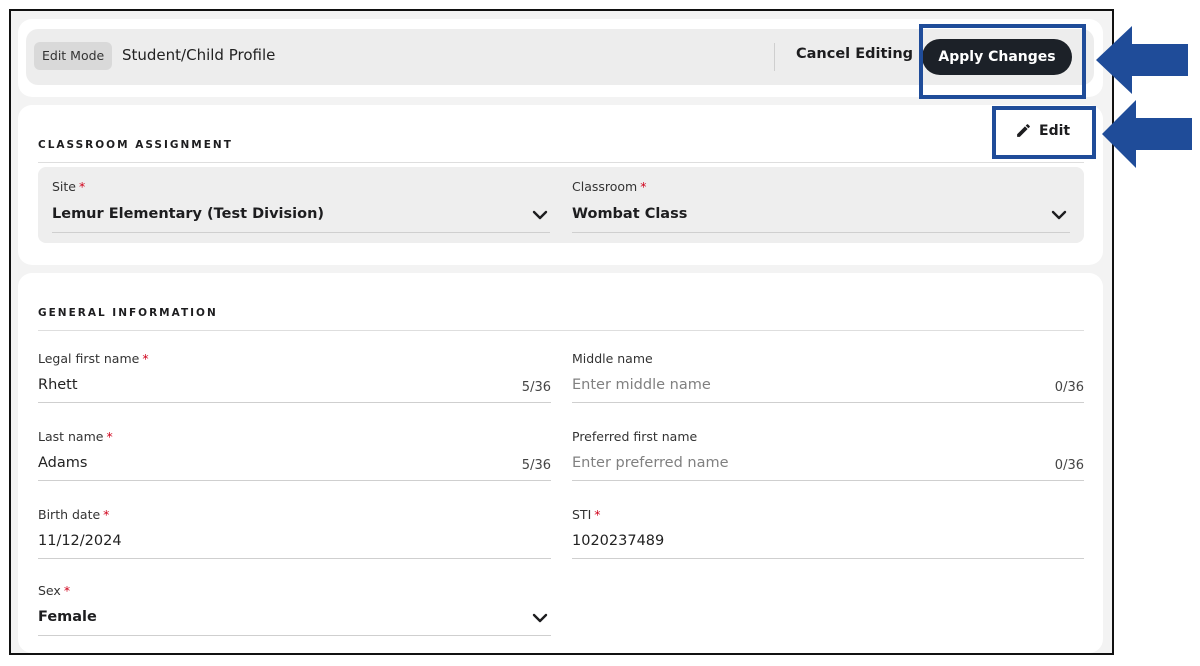 This screenshot has width=1200, height=666. Describe the element at coordinates (93, 358) in the screenshot. I see `legal-first-name-label: Legal first name *` at that location.